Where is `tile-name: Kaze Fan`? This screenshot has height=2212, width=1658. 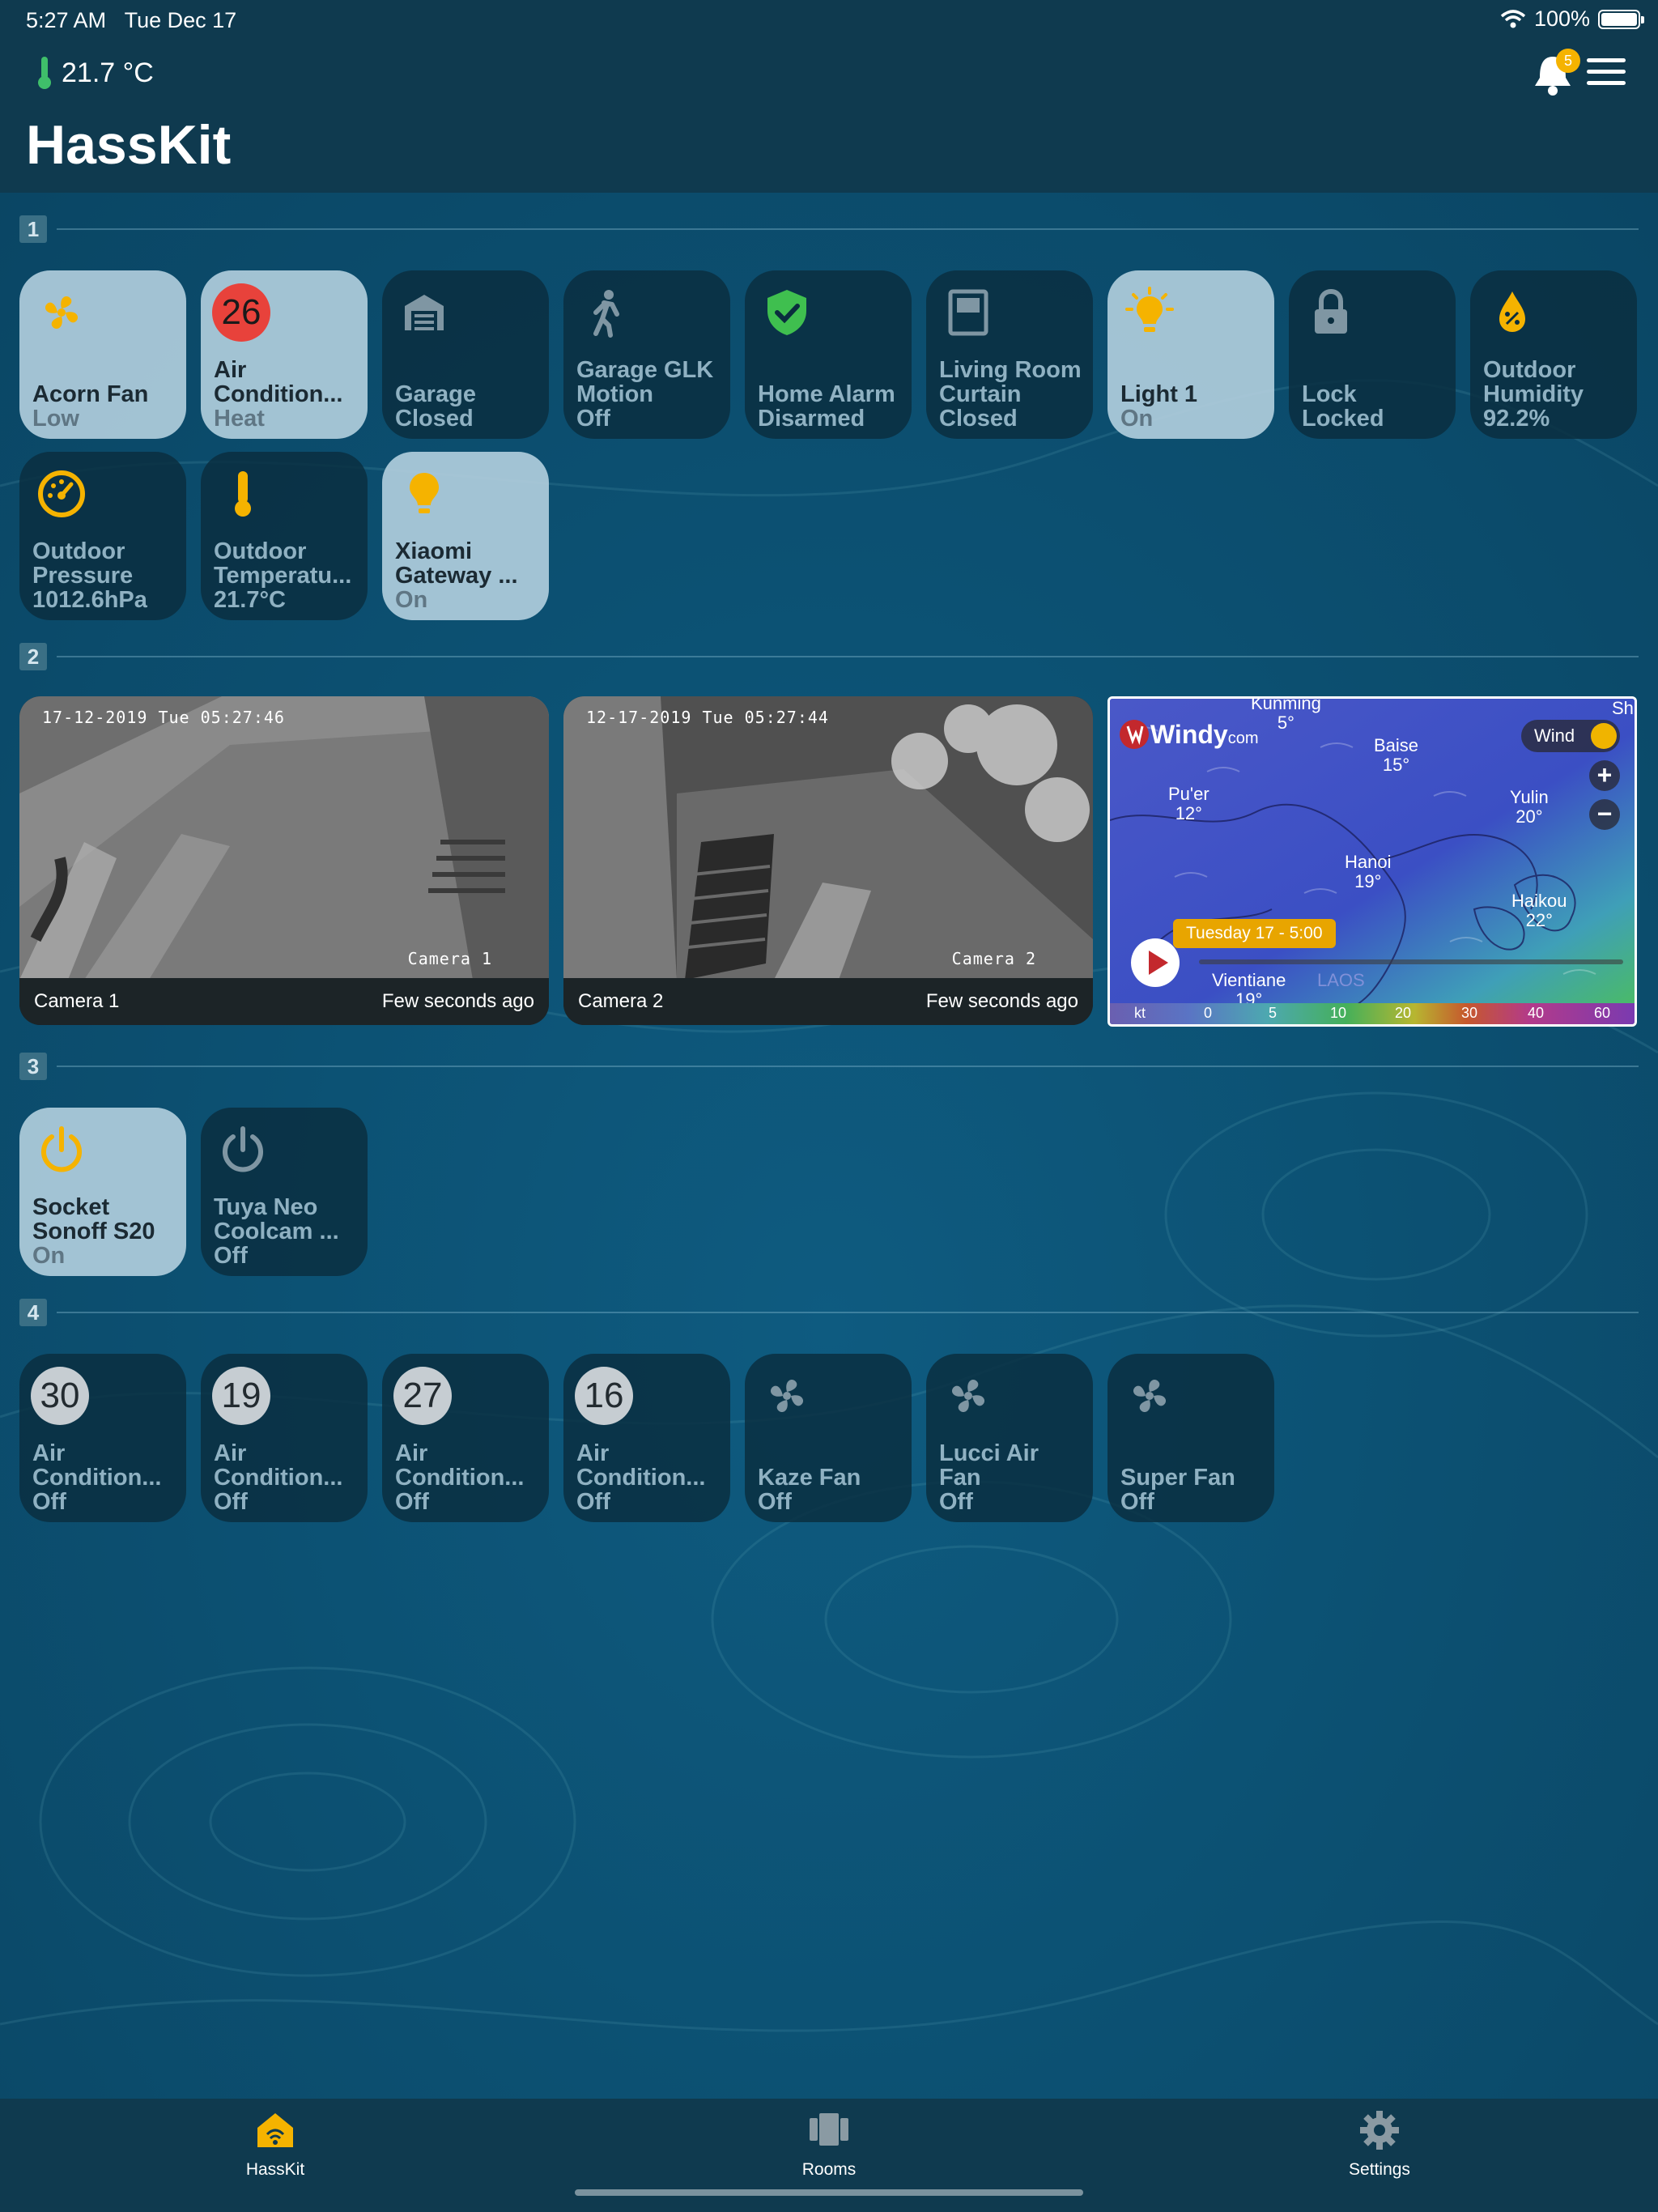
tile-name: Kaze Fan is located at coordinates (809, 1478).